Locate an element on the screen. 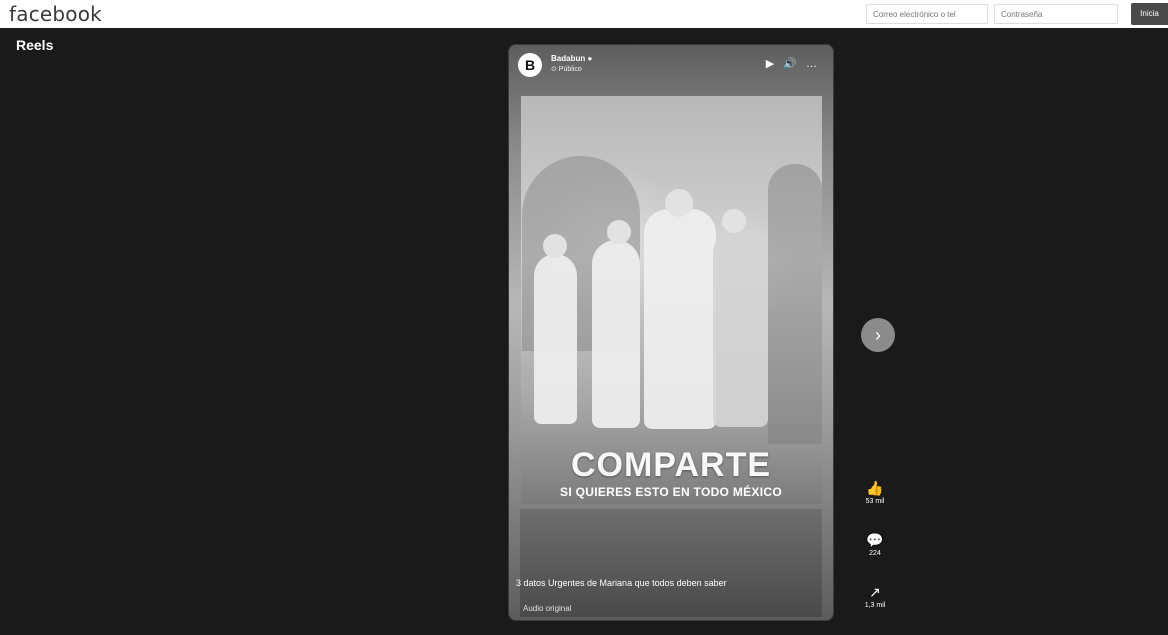  arch-decoration-right is located at coordinates (795, 304).